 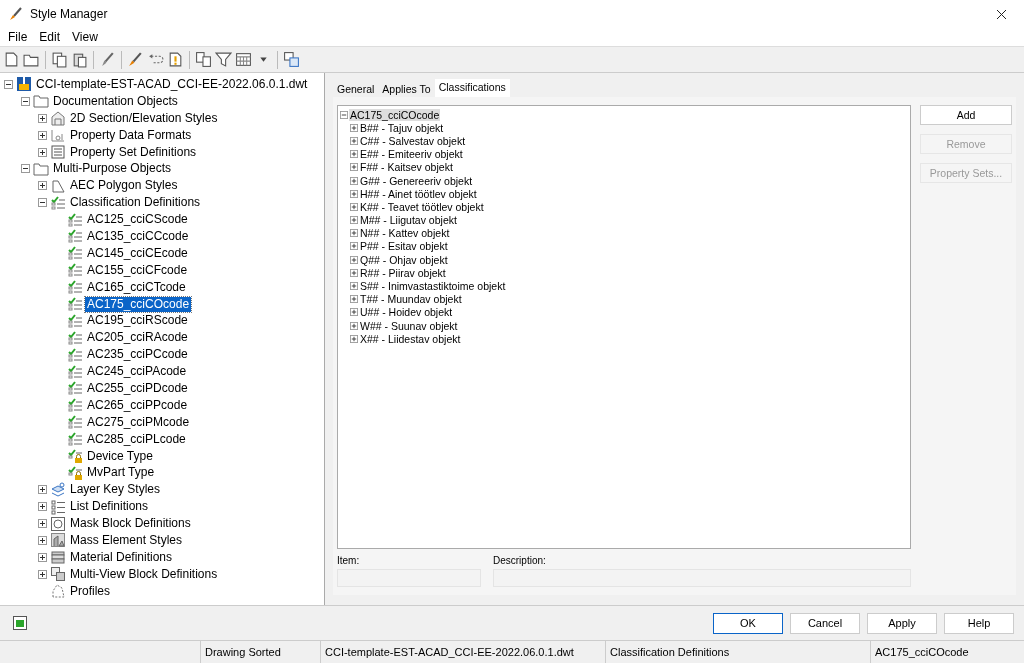 I want to click on tree-item: AC265_cciPPcode, so click(x=137, y=405).